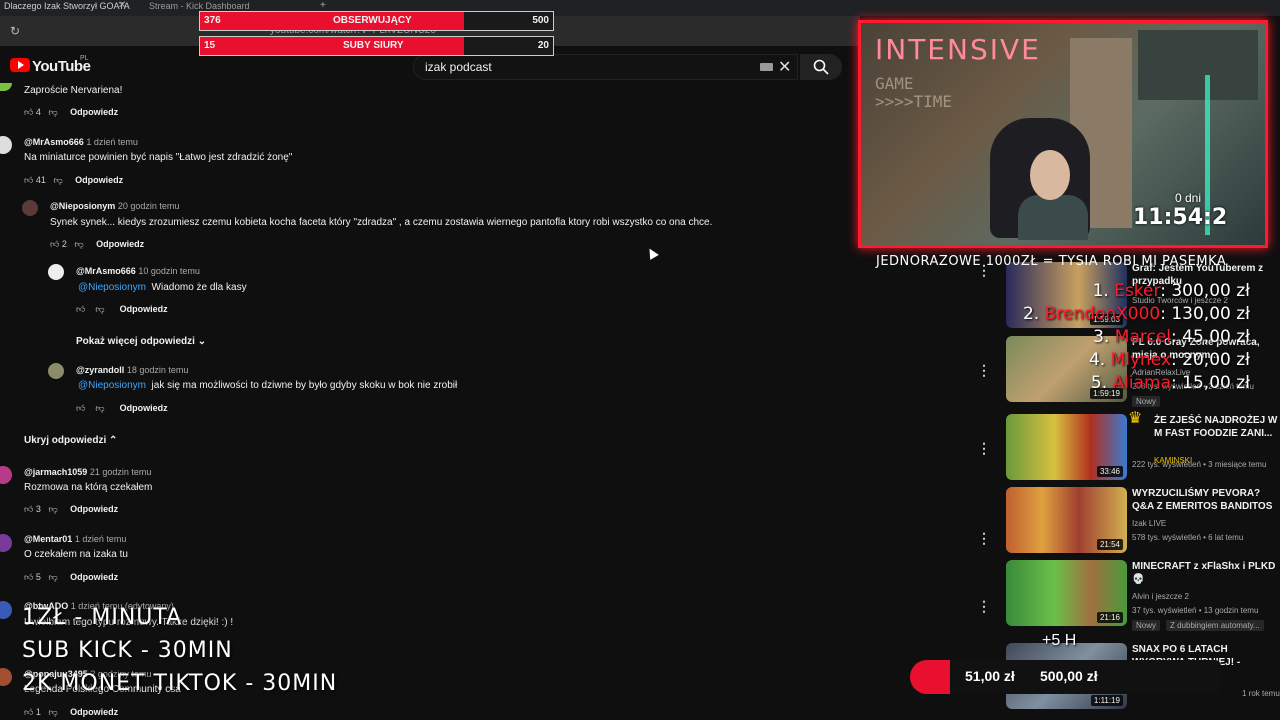  Describe the element at coordinates (70, 440) in the screenshot. I see `hide-replies-button: Ukryj odpowiedzi ⌃` at that location.